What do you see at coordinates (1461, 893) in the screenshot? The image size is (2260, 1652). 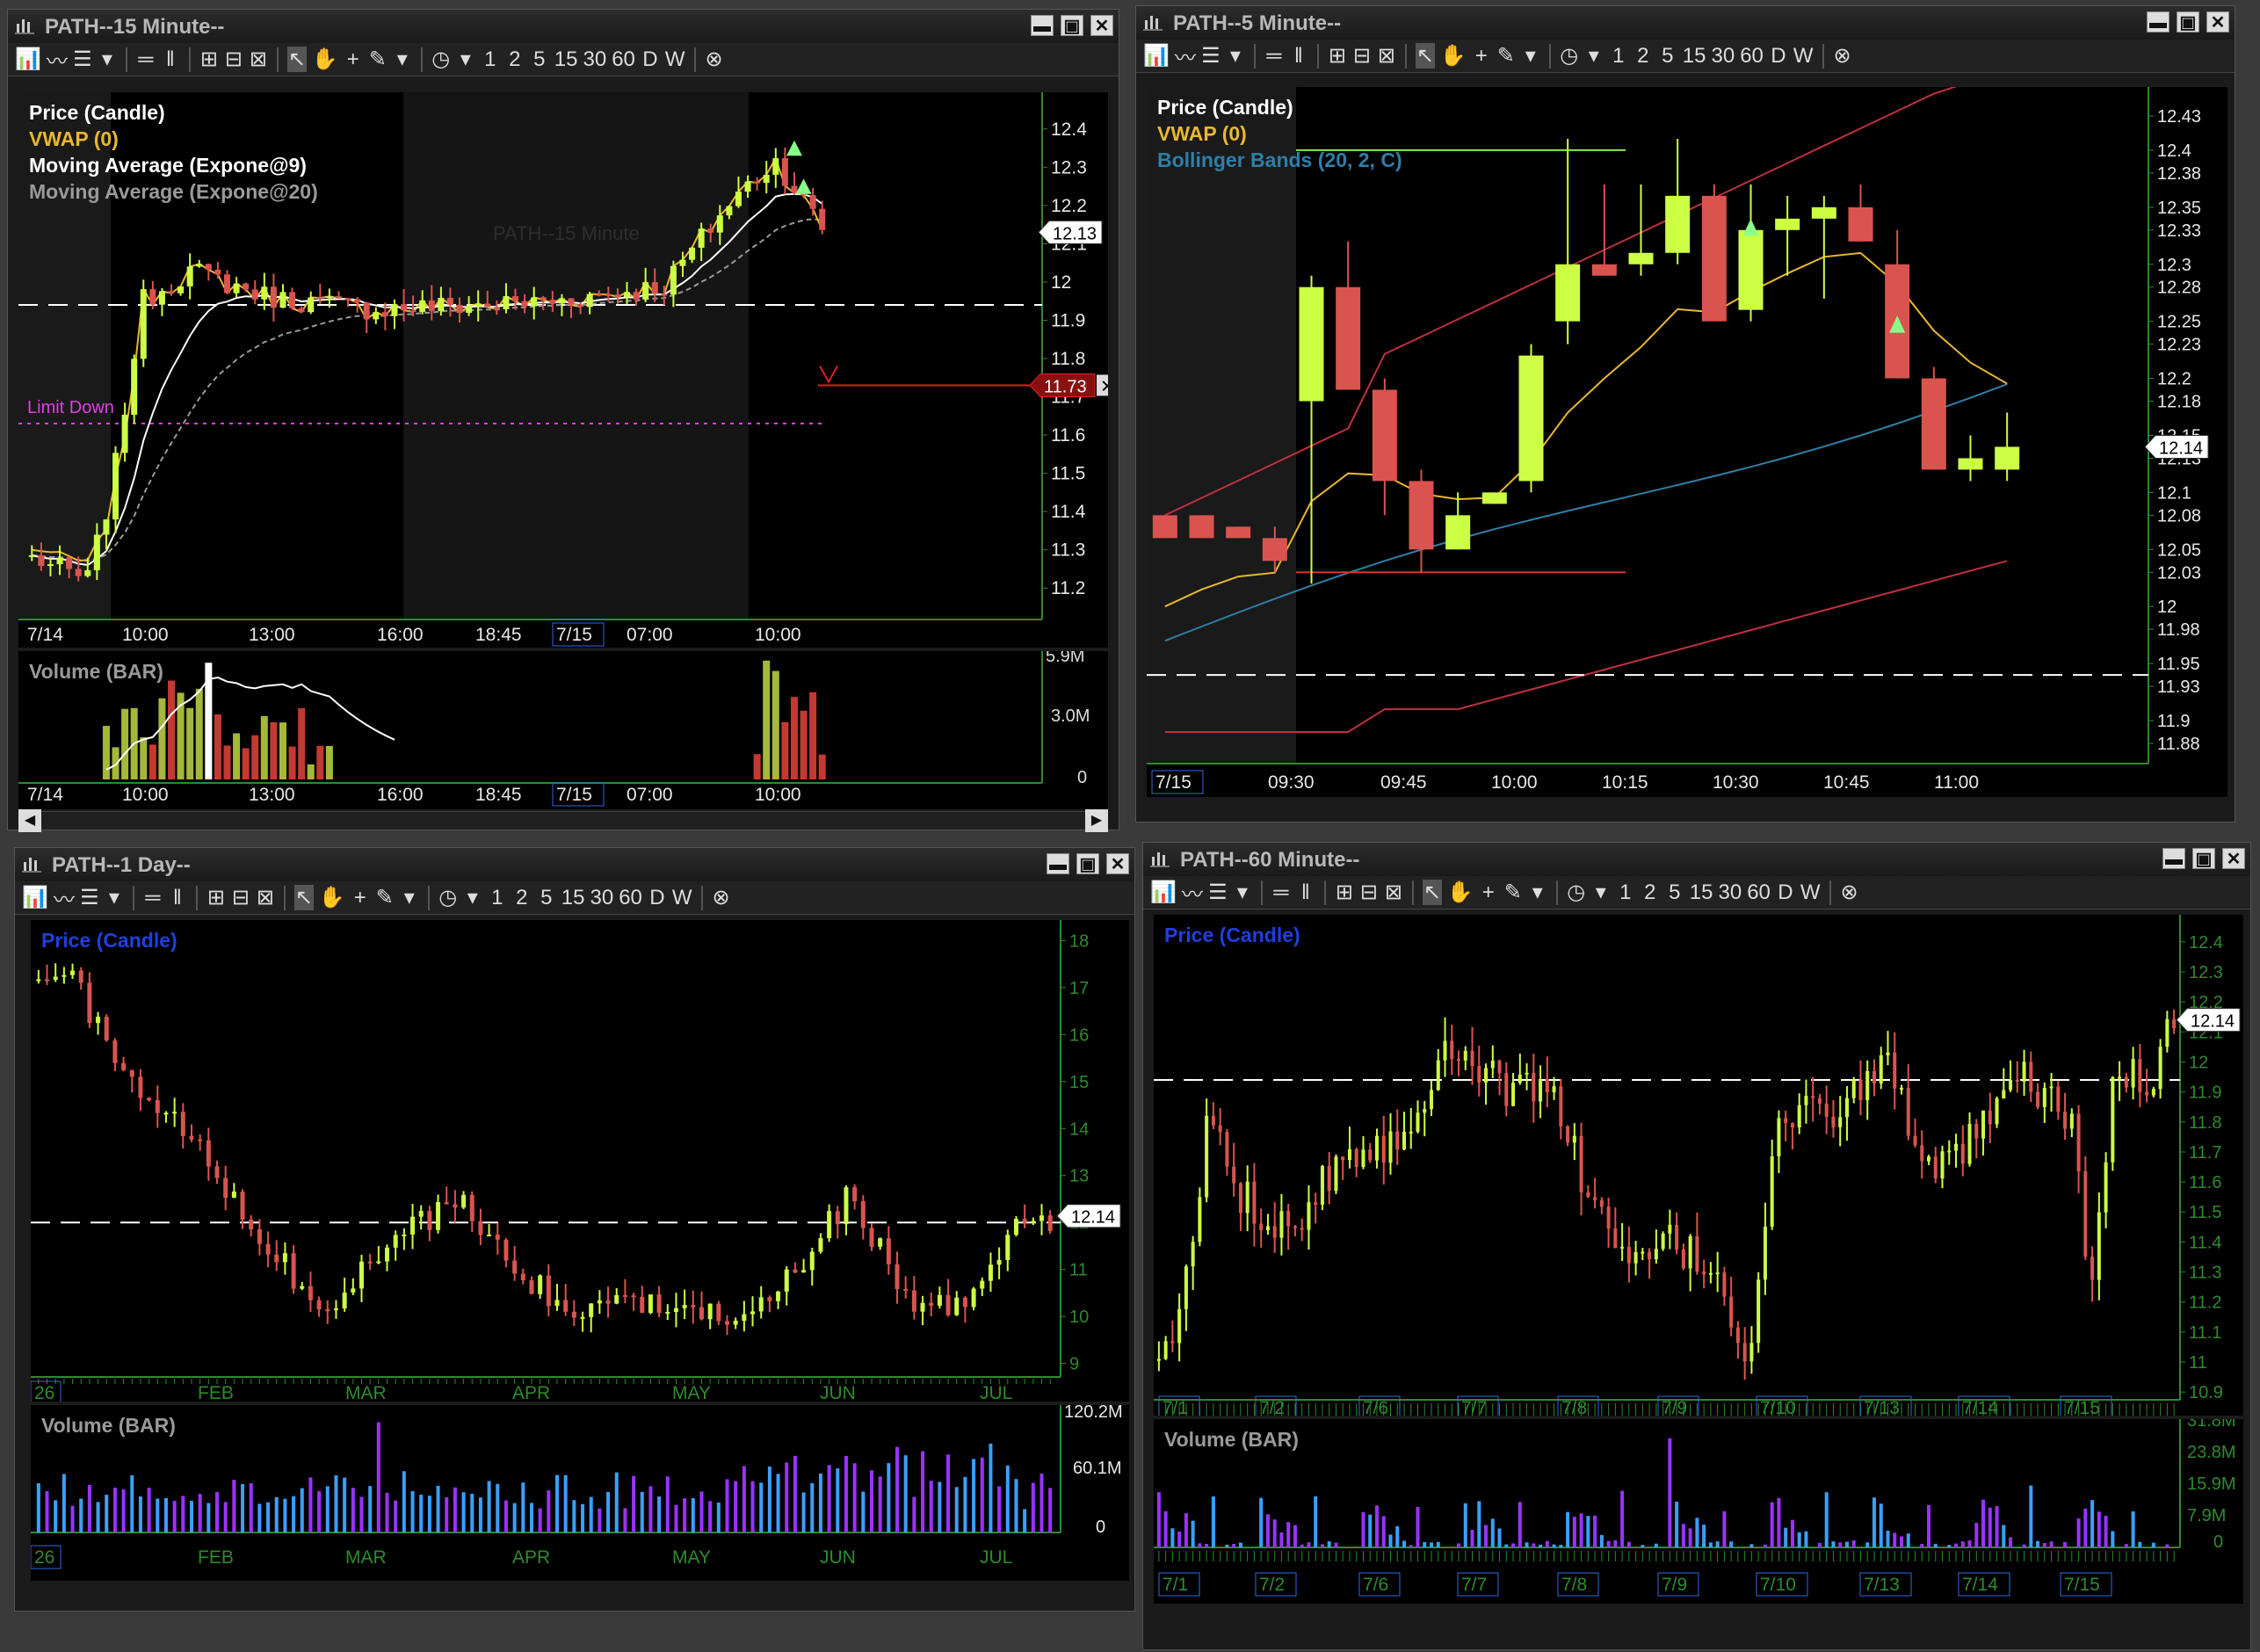 I see `pan-icon: ✋` at bounding box center [1461, 893].